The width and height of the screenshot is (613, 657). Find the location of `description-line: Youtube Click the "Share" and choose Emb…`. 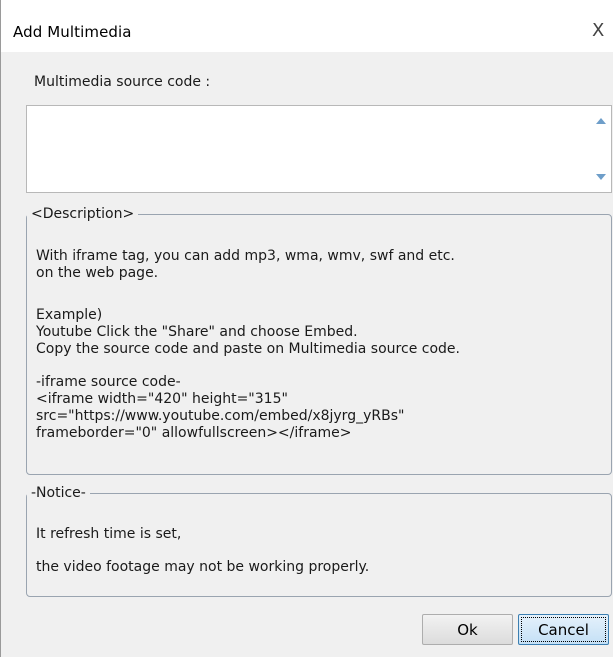

description-line: Youtube Click the "Share" and choose Emb… is located at coordinates (197, 332).